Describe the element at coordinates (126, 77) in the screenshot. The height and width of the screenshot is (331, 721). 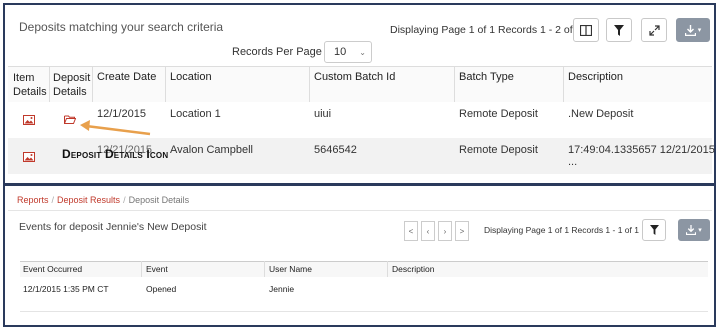
I see `col-header-create-date: Create Date` at that location.